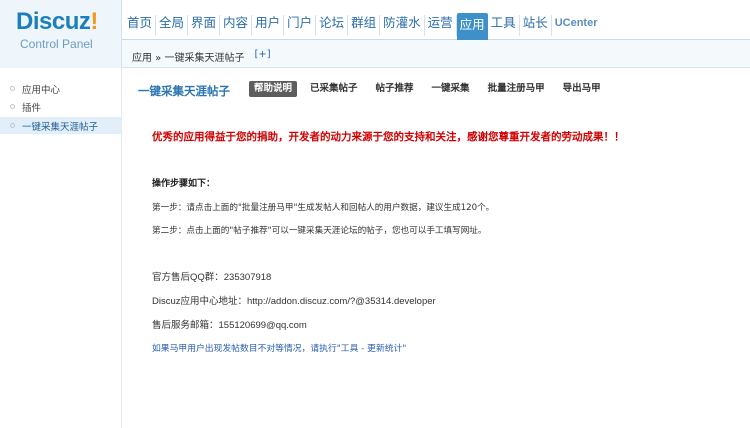 This screenshot has height=428, width=750. Describe the element at coordinates (504, 25) in the screenshot. I see `nav-tools: 工具` at that location.